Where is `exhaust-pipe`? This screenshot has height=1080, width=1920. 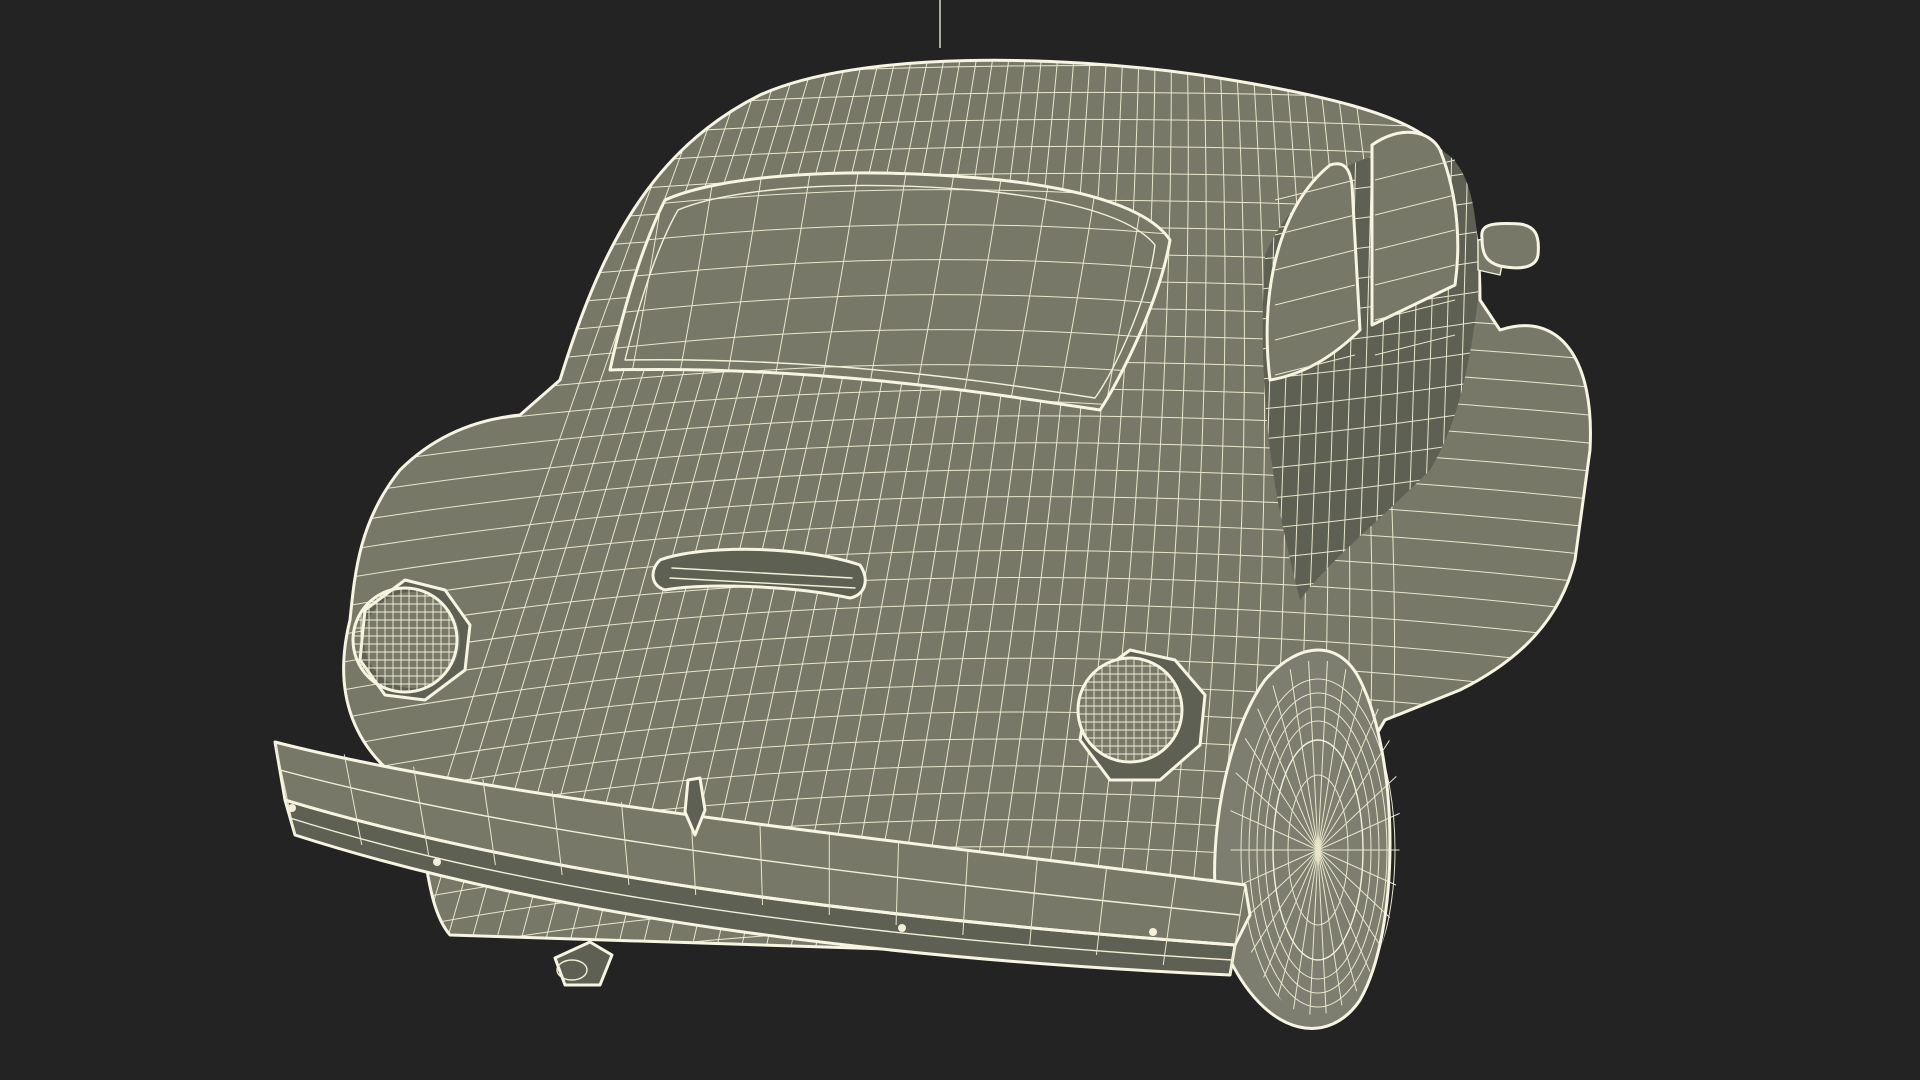 exhaust-pipe is located at coordinates (583, 963).